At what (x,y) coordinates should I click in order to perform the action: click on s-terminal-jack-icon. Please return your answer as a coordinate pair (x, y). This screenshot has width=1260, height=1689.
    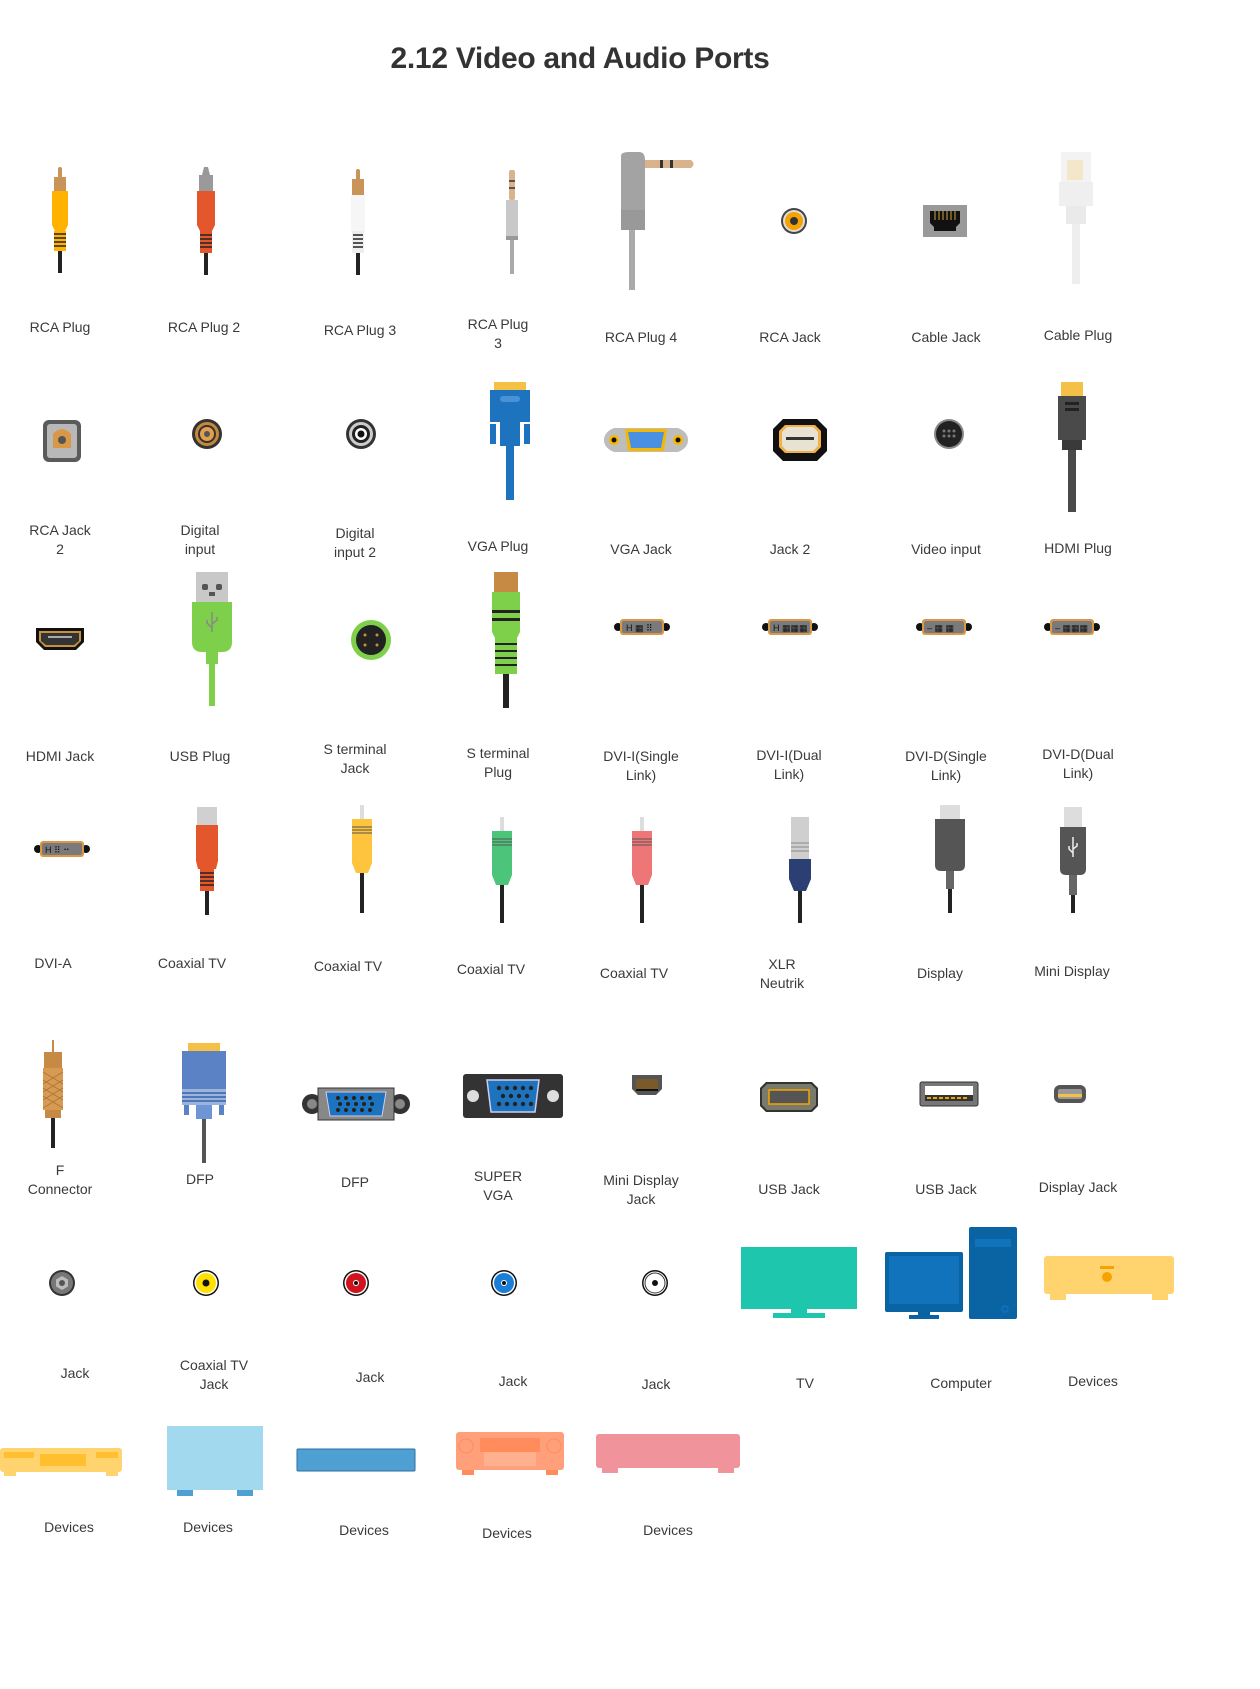
    Looking at the image, I should click on (371, 640).